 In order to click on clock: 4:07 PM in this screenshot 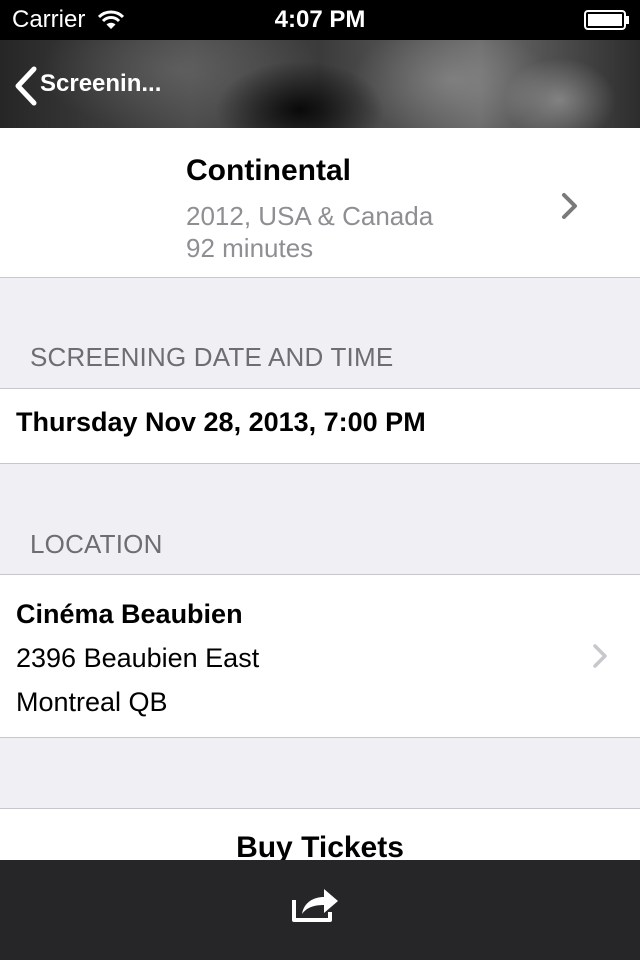, I will do `click(320, 19)`.